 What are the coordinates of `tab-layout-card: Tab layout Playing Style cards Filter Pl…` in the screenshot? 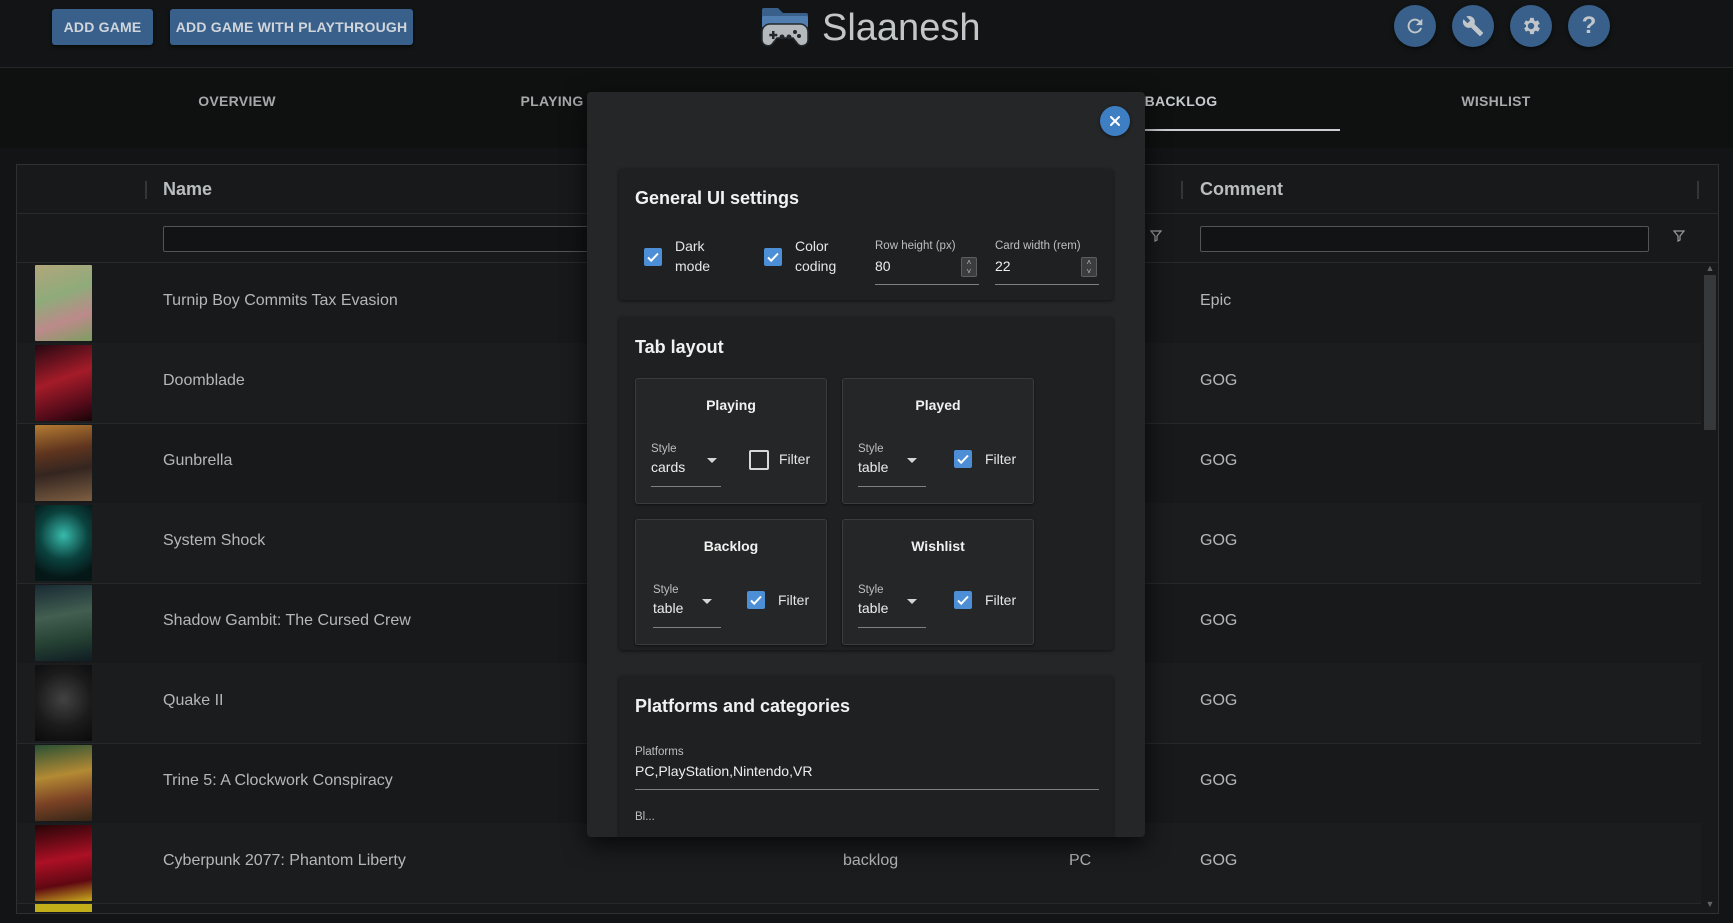 It's located at (866, 483).